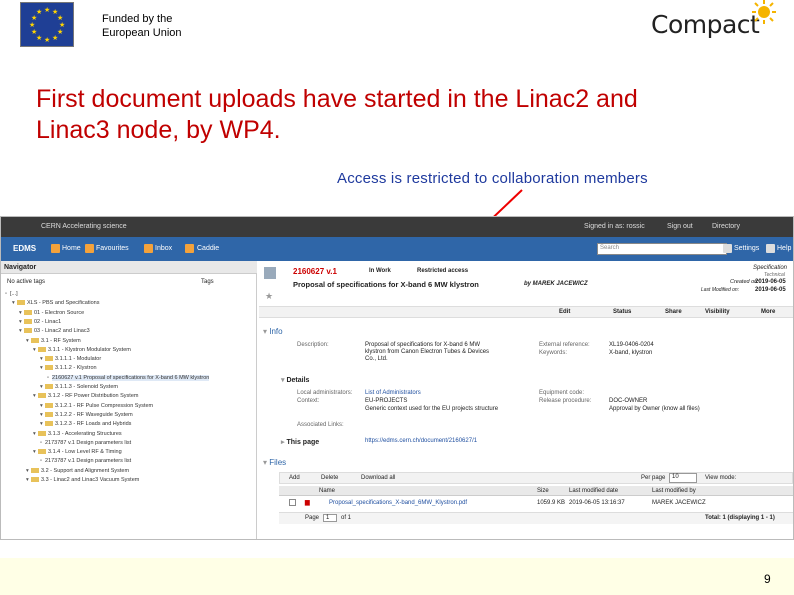  What do you see at coordinates (673, 312) in the screenshot?
I see `share-button: Share` at bounding box center [673, 312].